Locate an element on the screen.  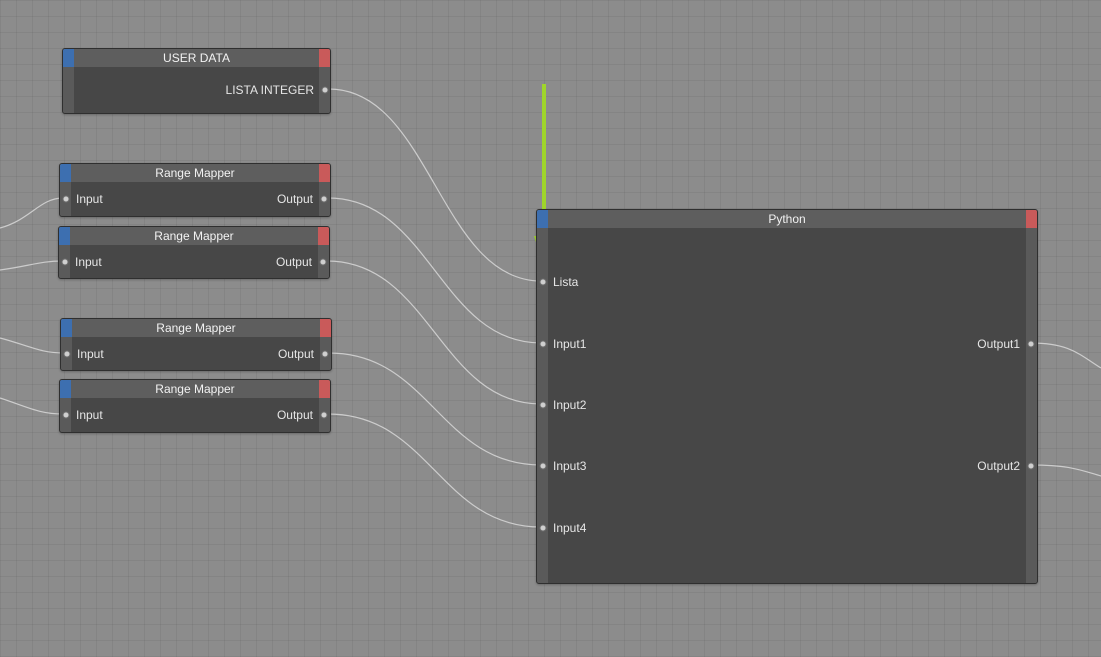
input-port-input4 is located at coordinates (543, 528).